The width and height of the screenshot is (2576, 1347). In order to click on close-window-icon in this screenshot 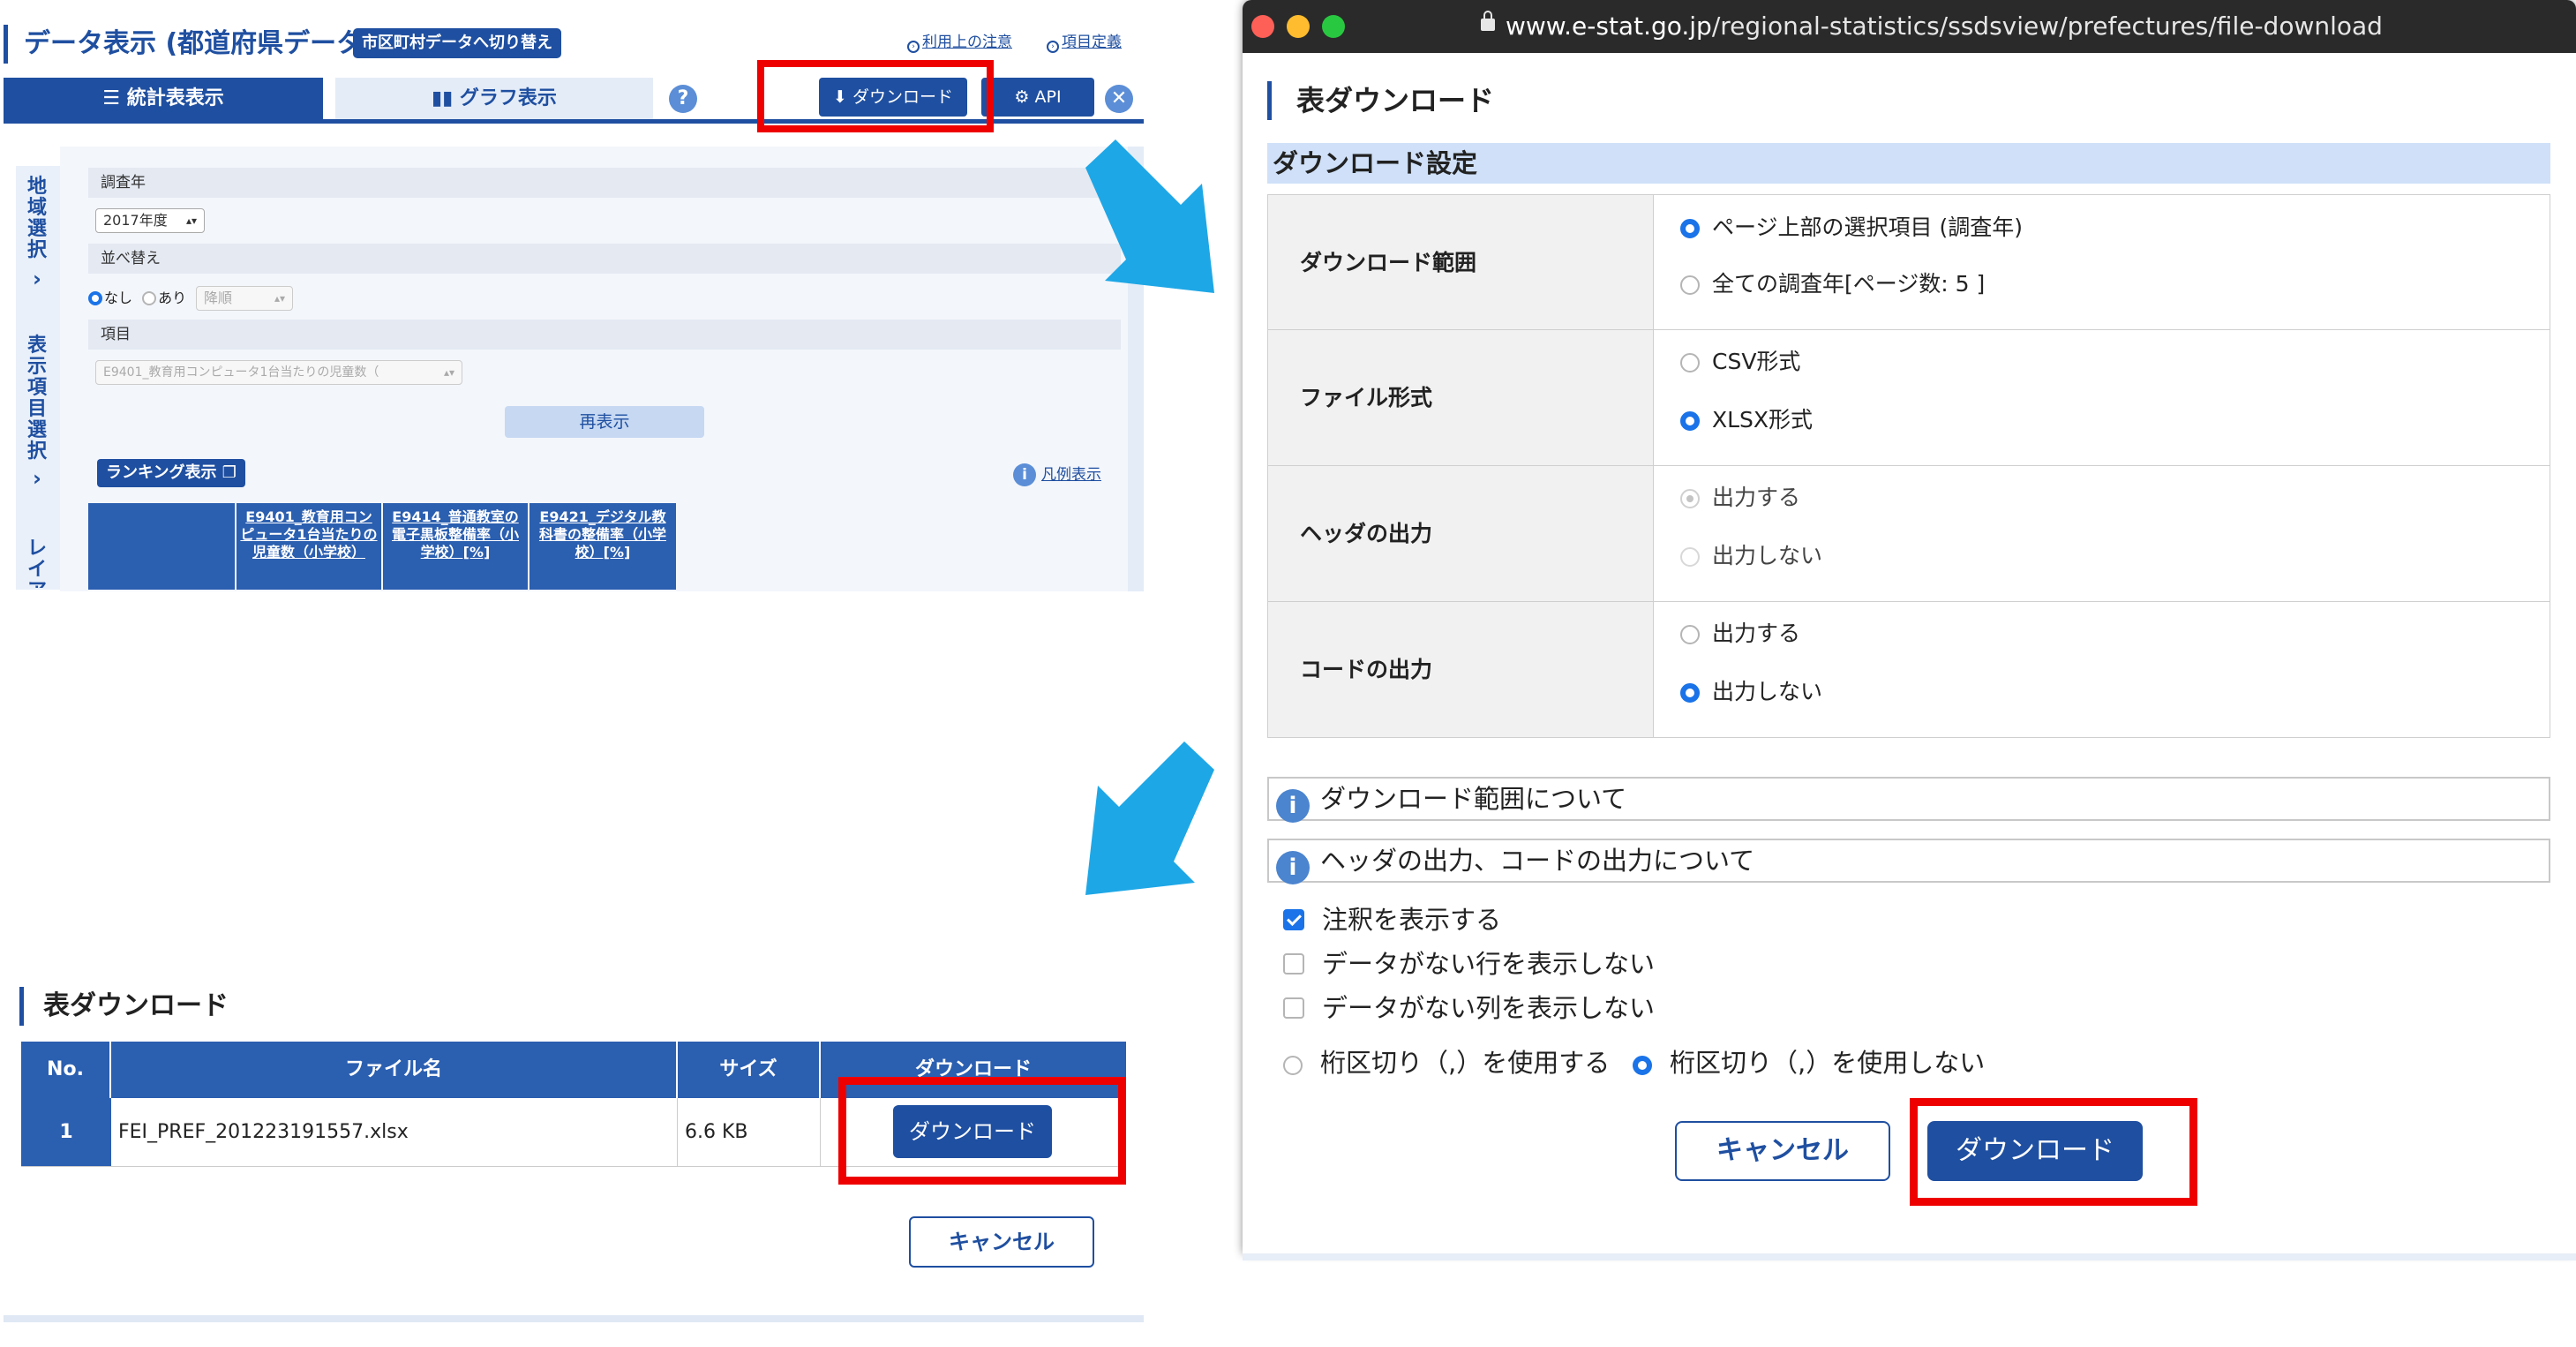, I will do `click(1262, 26)`.